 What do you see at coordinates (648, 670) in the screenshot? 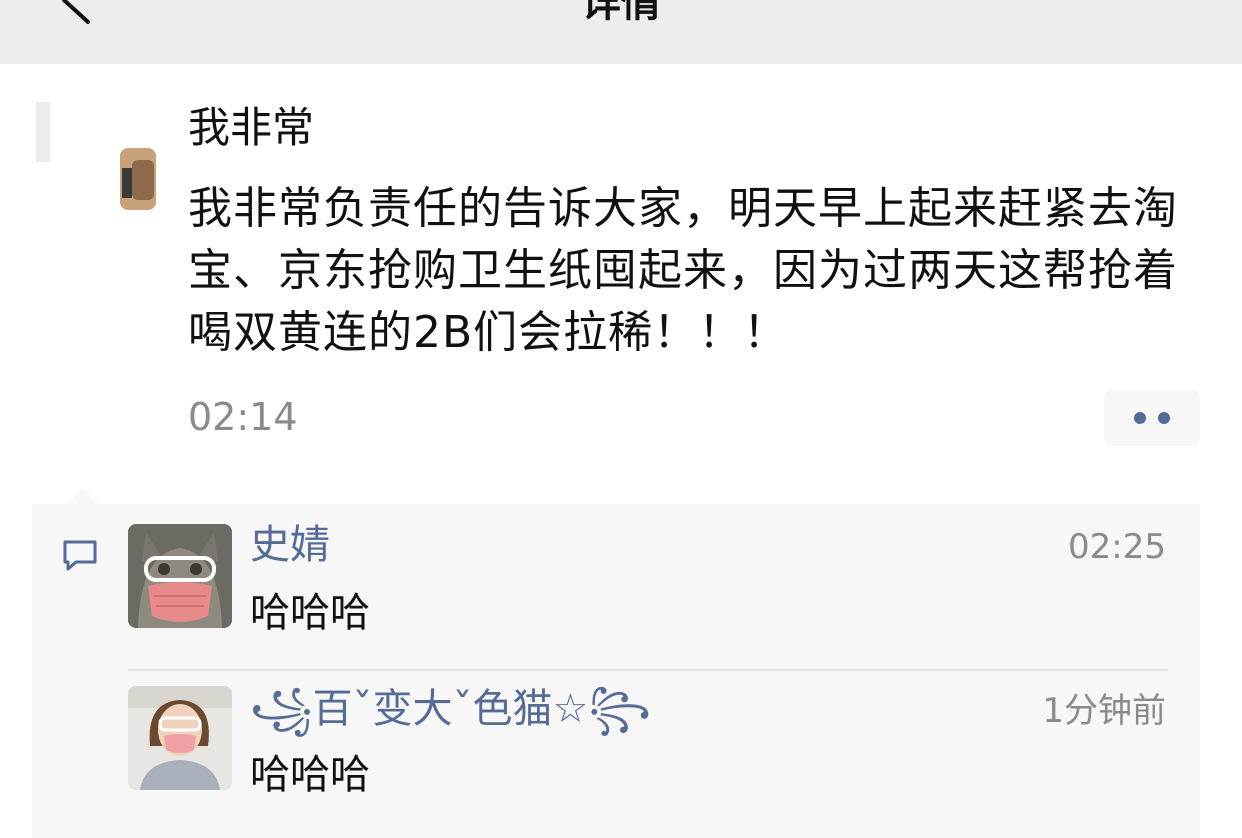
I see `comment-divider` at bounding box center [648, 670].